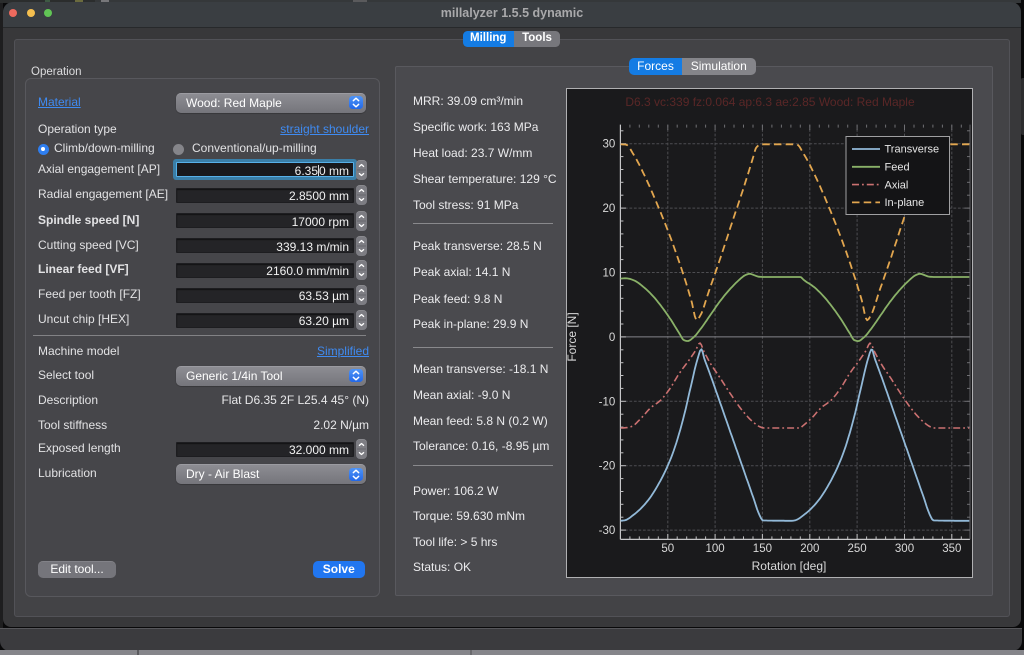  Describe the element at coordinates (573, 336) in the screenshot. I see `svg-text: Force [N]` at that location.